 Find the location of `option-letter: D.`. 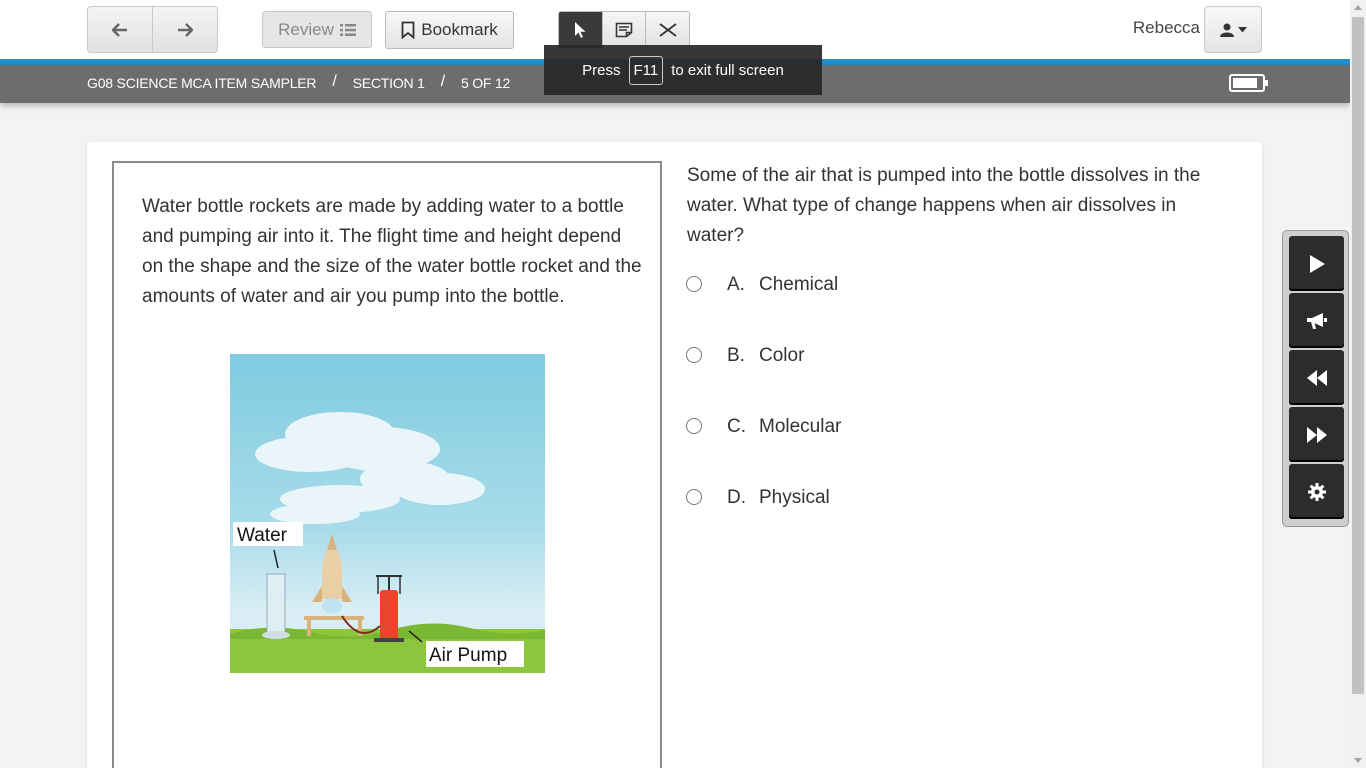

option-letter: D. is located at coordinates (736, 497).